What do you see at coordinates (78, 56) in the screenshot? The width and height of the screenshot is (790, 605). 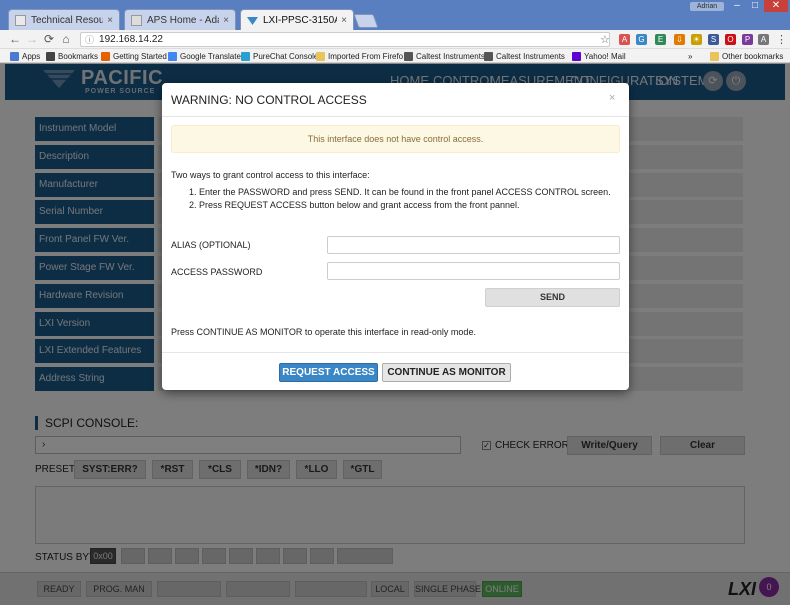 I see `bookmark-label: Bookmarks` at bounding box center [78, 56].